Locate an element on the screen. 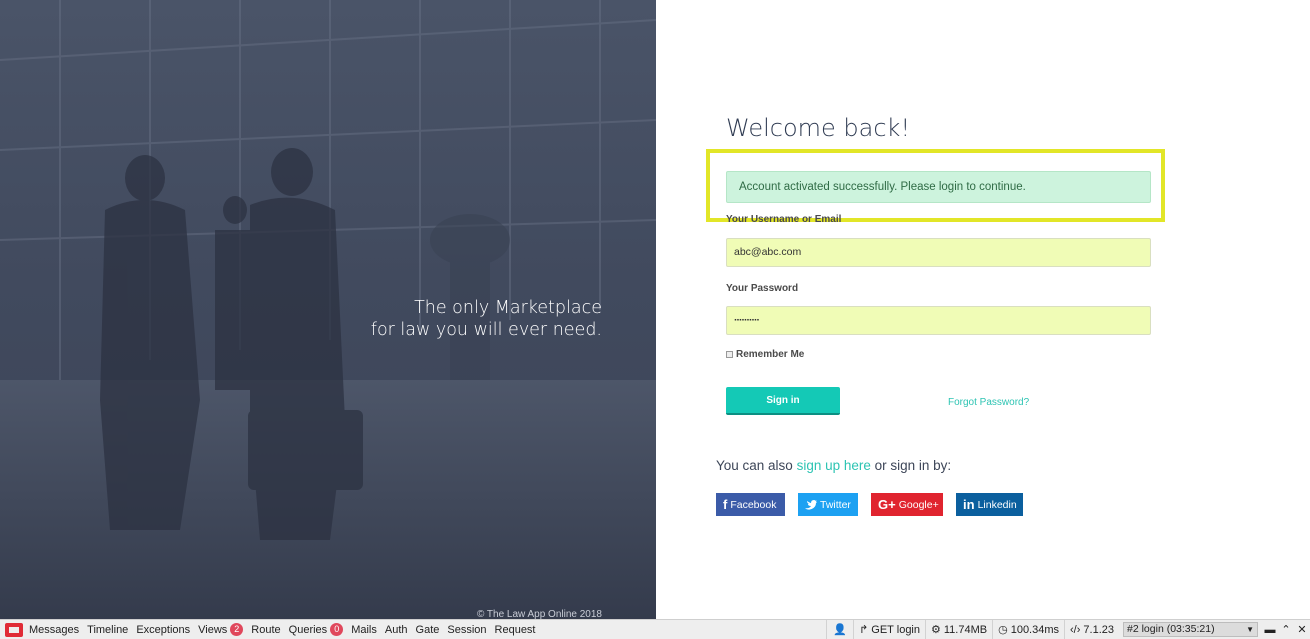  debug-tab-auth: Auth is located at coordinates (396, 630).